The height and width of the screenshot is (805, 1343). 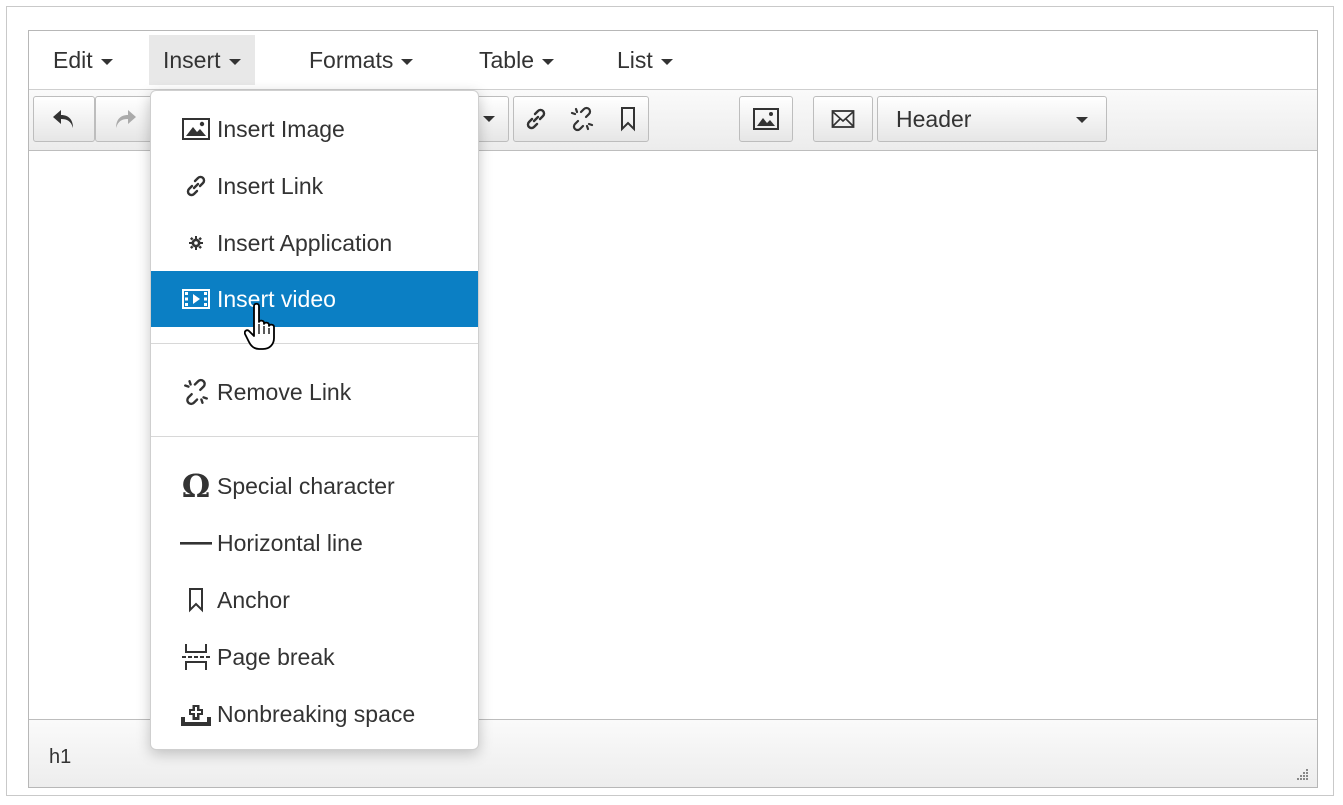 I want to click on menu-item-label: Horizontal line, so click(x=290, y=542).